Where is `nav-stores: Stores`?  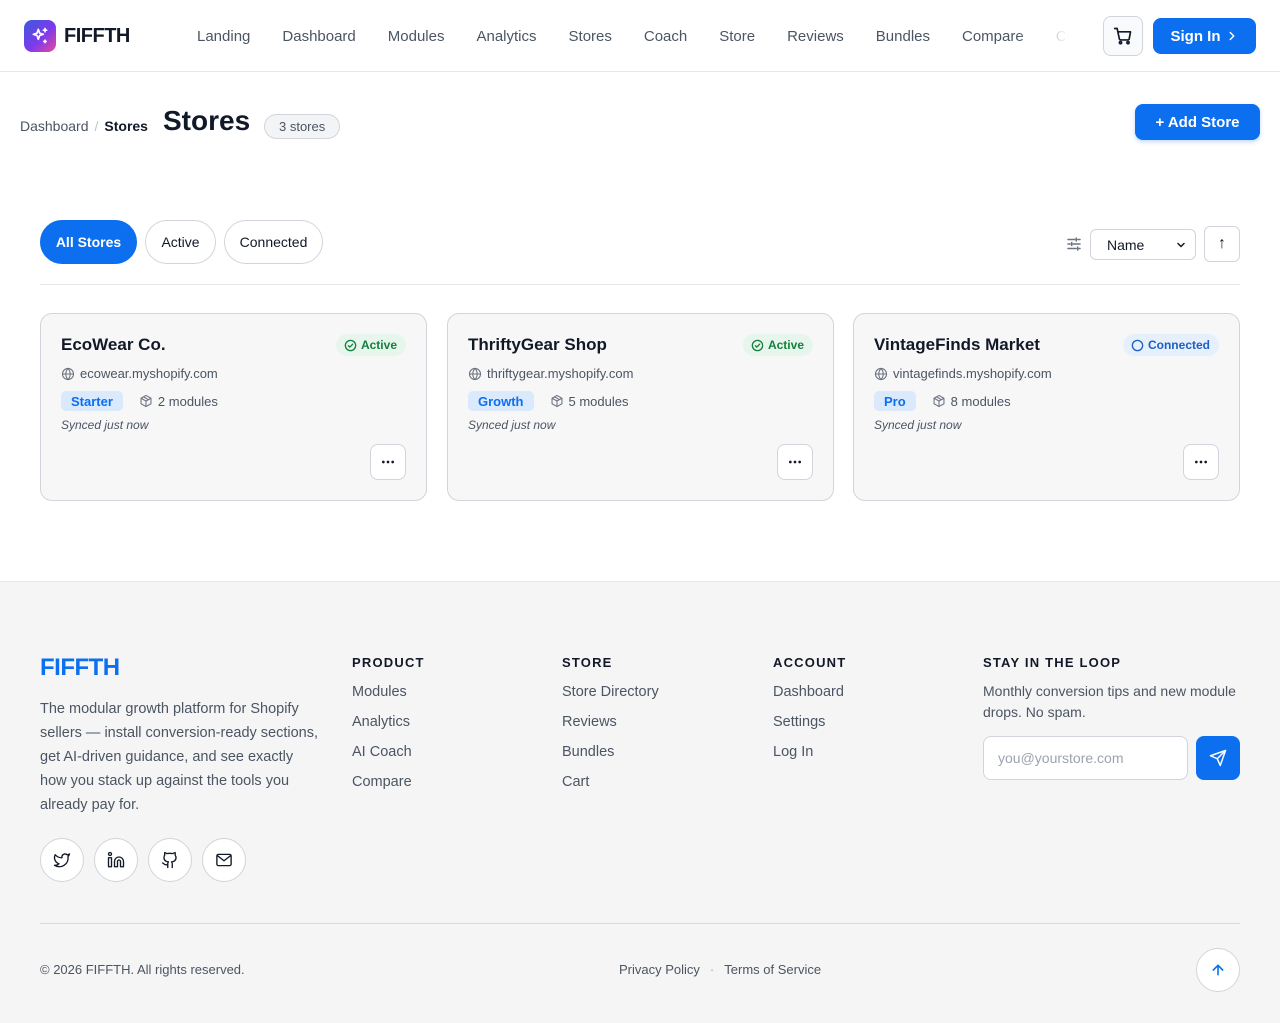 nav-stores: Stores is located at coordinates (590, 36).